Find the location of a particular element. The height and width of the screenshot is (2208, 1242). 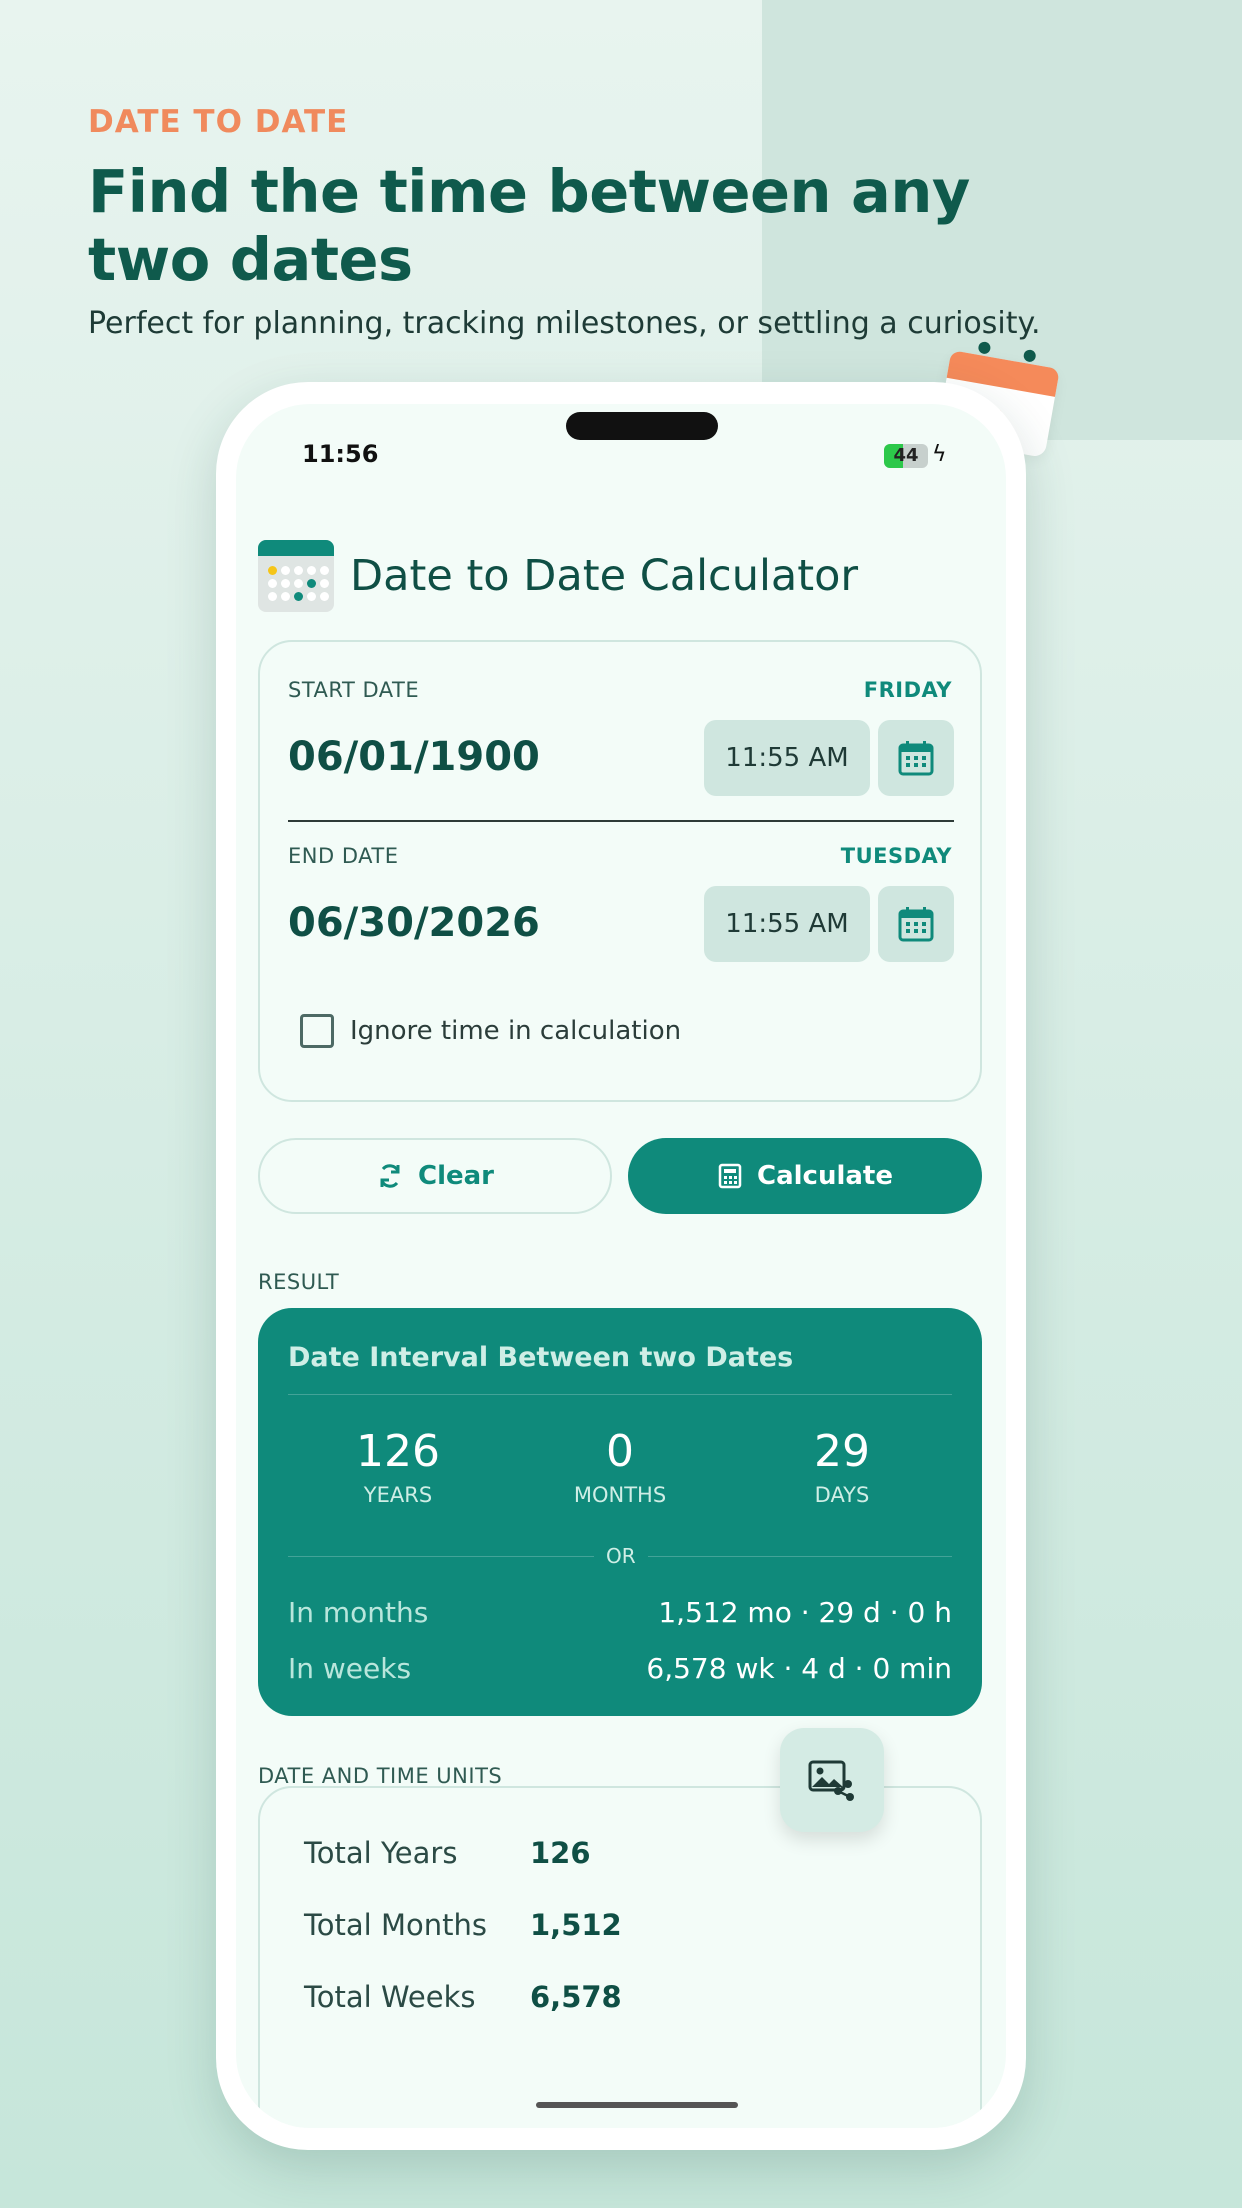

battery-icon: 44 is located at coordinates (906, 456).